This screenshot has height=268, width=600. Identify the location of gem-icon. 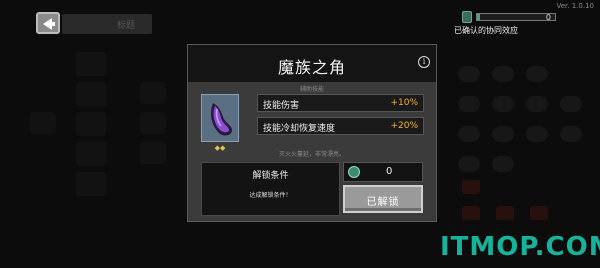
(354, 172).